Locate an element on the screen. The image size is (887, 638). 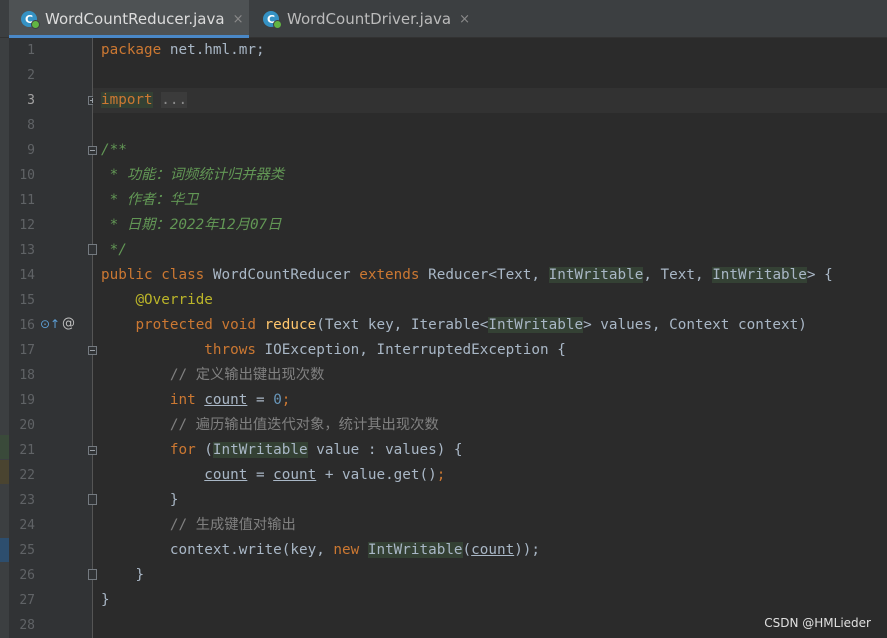
line-number: 20 is located at coordinates (27, 425).